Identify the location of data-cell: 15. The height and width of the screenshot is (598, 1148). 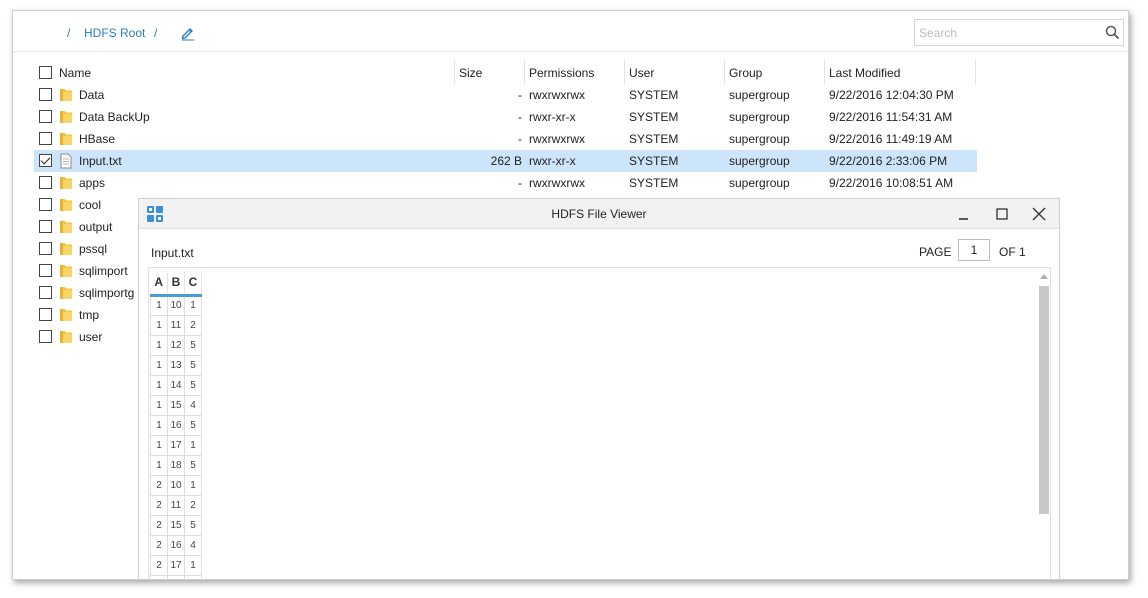
(176, 405).